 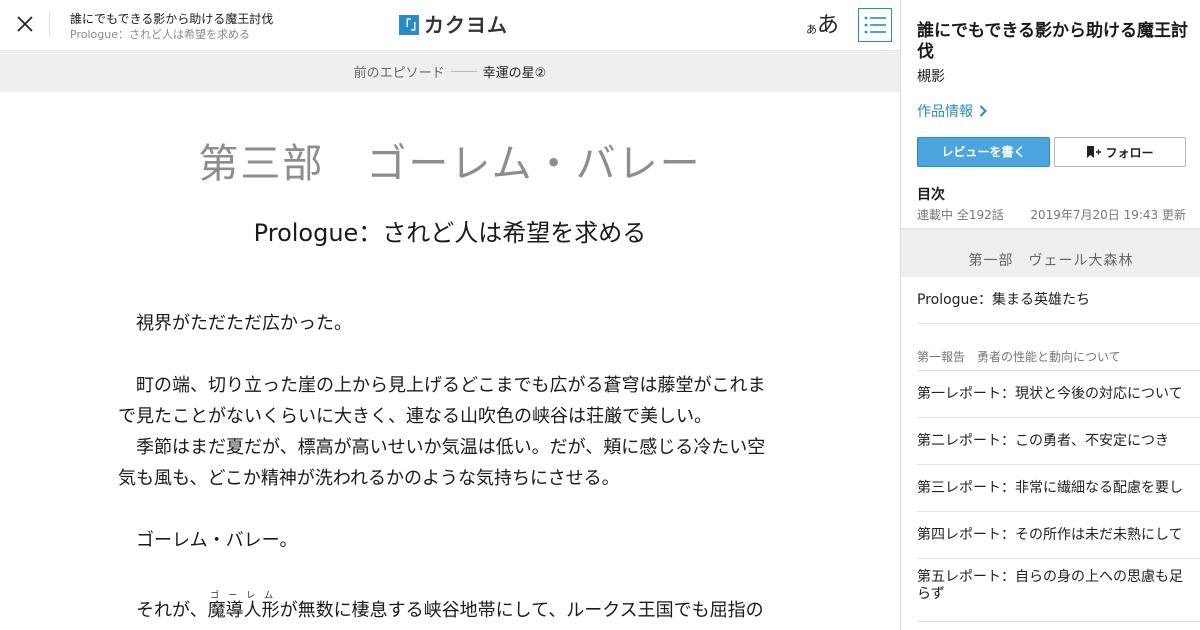 I want to click on paragraph-with-ruby: それが、魔導人形ゴーレムが無数に棲息する峡谷地帯にして、ルークス王国でも屈指の, so click(x=448, y=608).